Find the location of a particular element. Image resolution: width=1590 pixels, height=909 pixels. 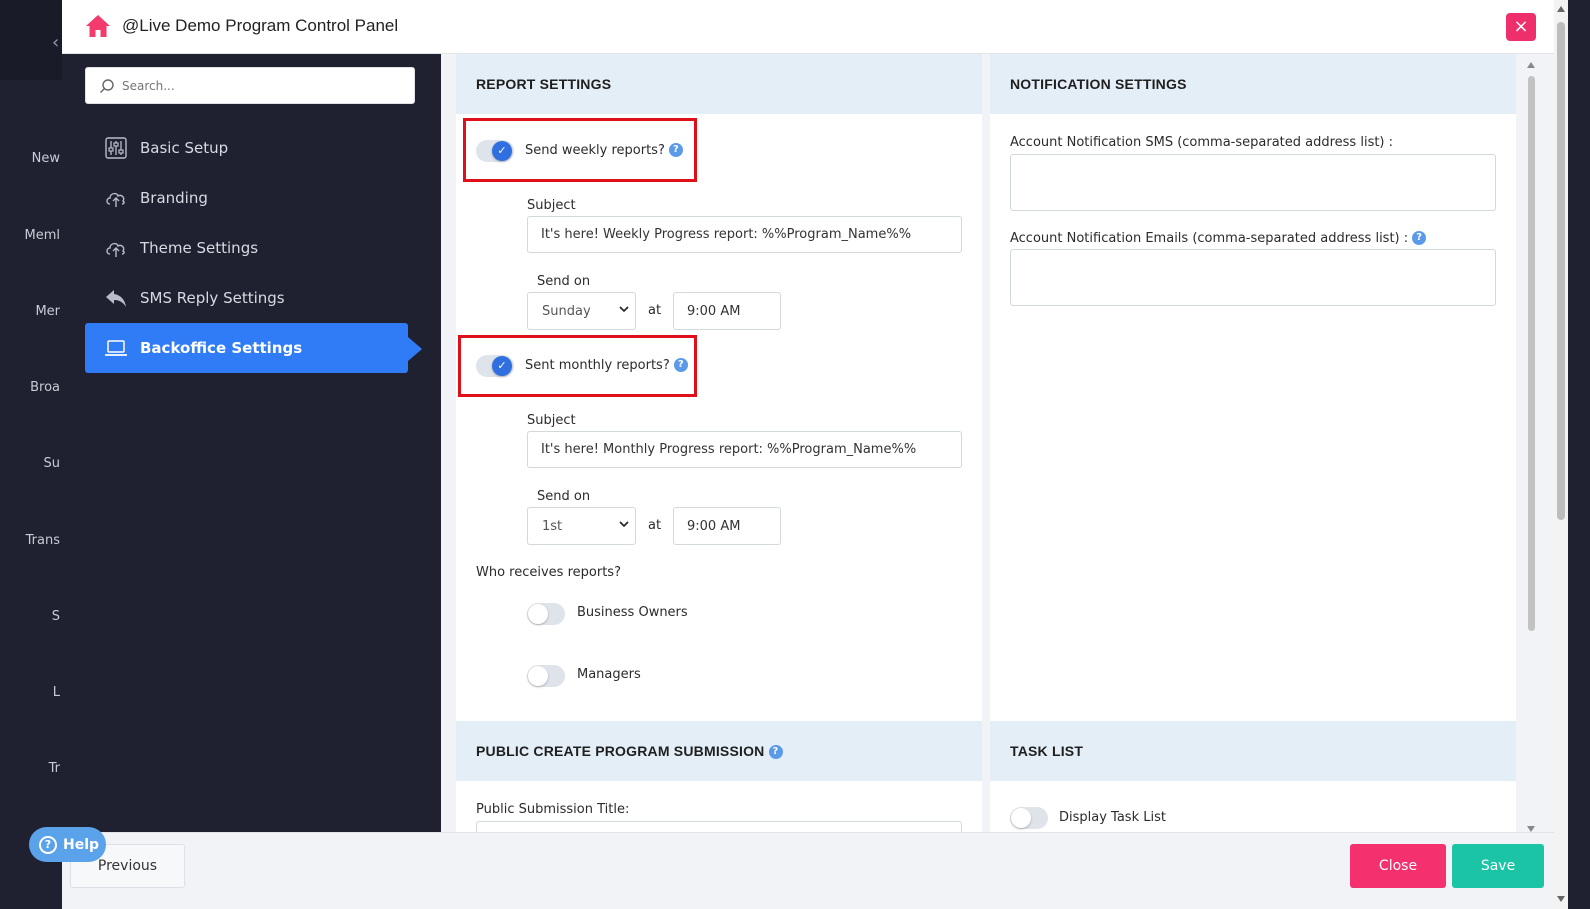

monthly-reports-label: Sent monthly reports?? is located at coordinates (606, 365).